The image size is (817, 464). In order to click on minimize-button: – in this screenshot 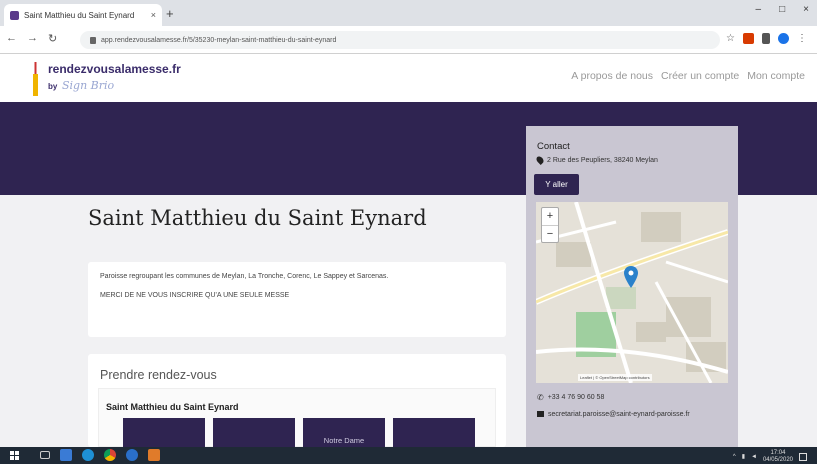, I will do `click(759, 9)`.